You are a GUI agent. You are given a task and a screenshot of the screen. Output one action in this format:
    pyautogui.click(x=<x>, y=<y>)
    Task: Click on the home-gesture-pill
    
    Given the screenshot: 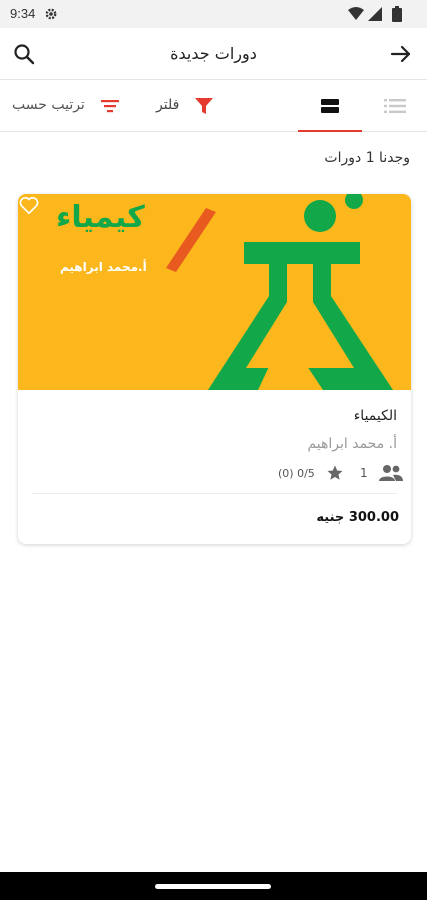 What is the action you would take?
    pyautogui.click(x=213, y=886)
    